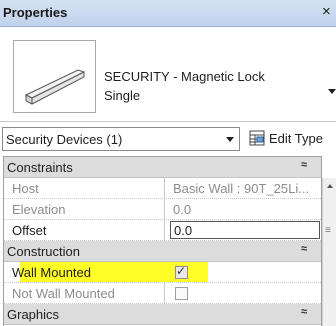  What do you see at coordinates (184, 76) in the screenshot?
I see `type-family-name: SECURITY - Magnetic Lock` at bounding box center [184, 76].